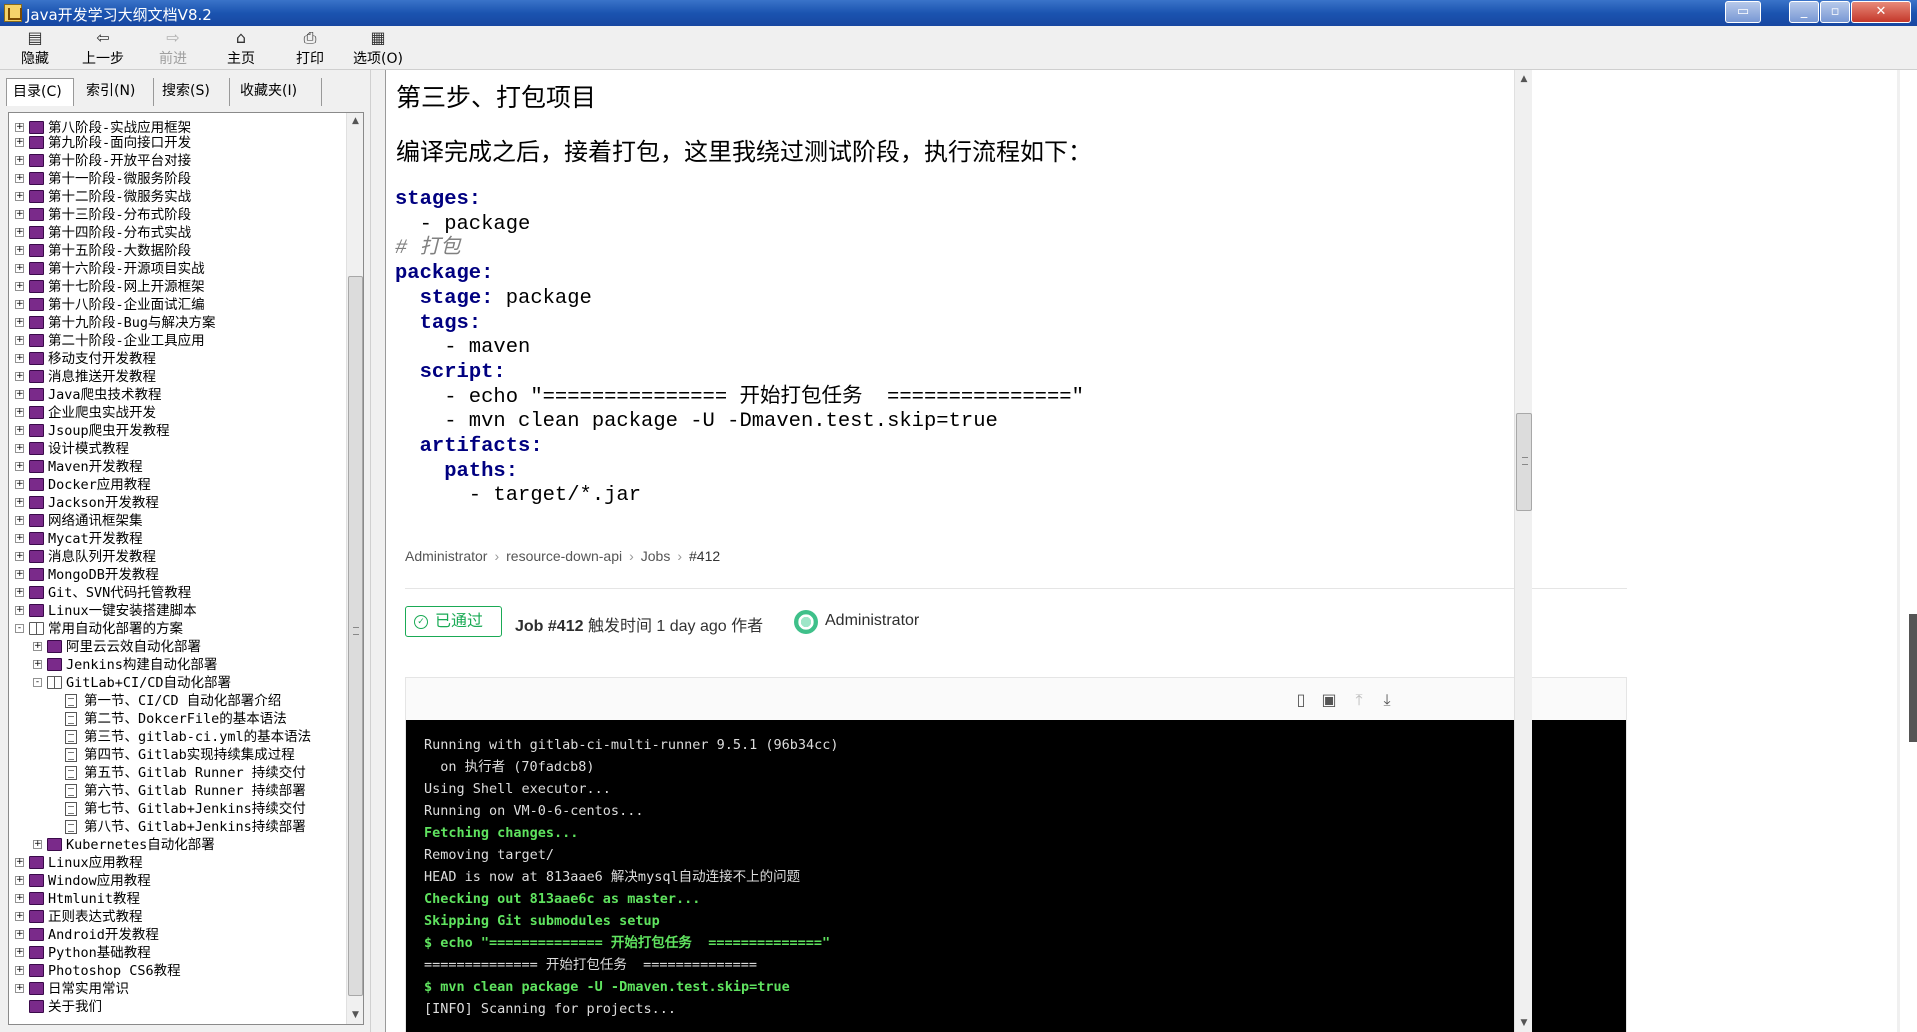 The width and height of the screenshot is (1917, 1032). Describe the element at coordinates (1387, 700) in the screenshot. I see `scroll-to-bottom-icon: ⤓` at that location.